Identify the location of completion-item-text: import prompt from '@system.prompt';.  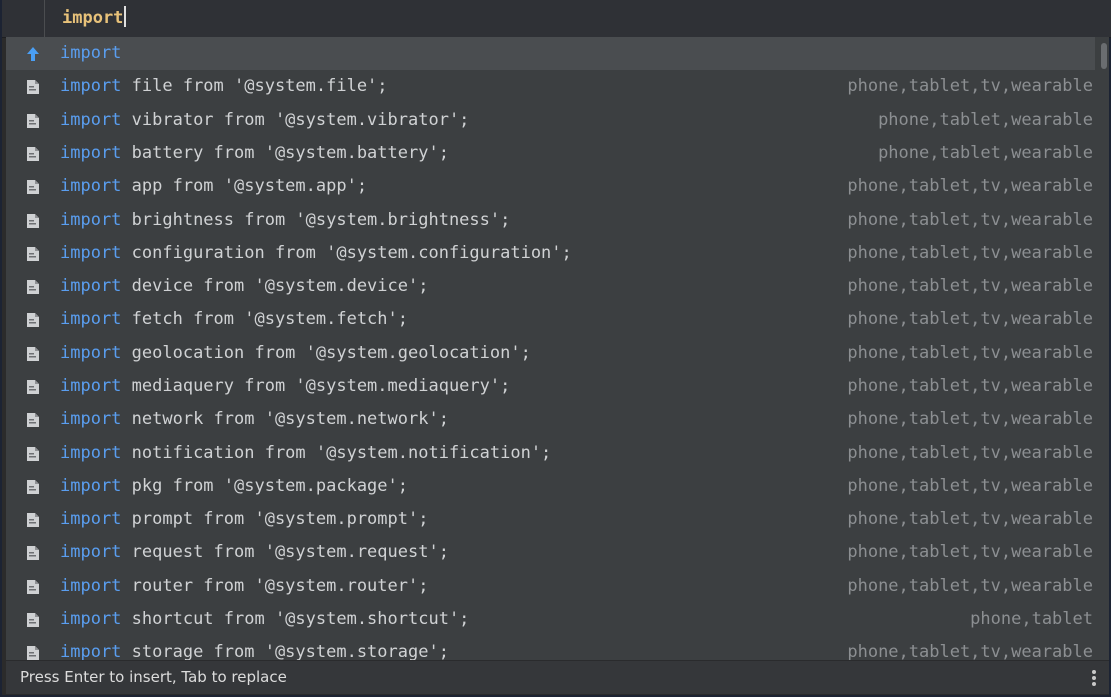
(244, 519).